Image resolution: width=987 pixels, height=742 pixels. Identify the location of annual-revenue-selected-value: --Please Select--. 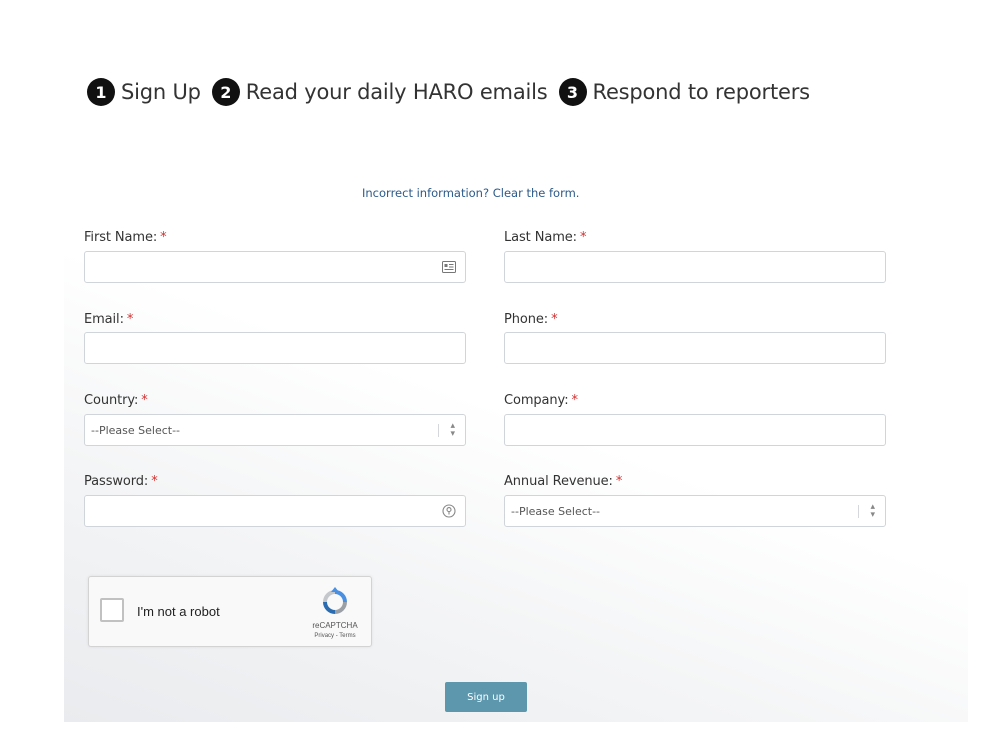
(556, 511).